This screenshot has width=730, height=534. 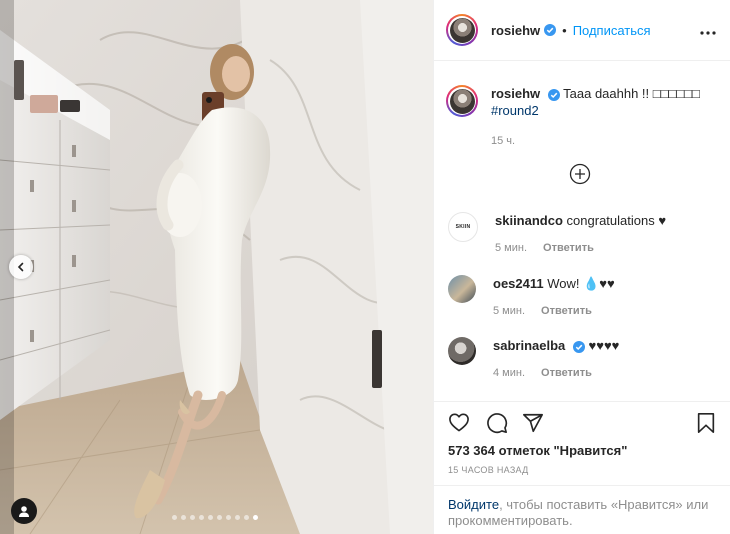 I want to click on tagged-users-button, so click(x=24, y=511).